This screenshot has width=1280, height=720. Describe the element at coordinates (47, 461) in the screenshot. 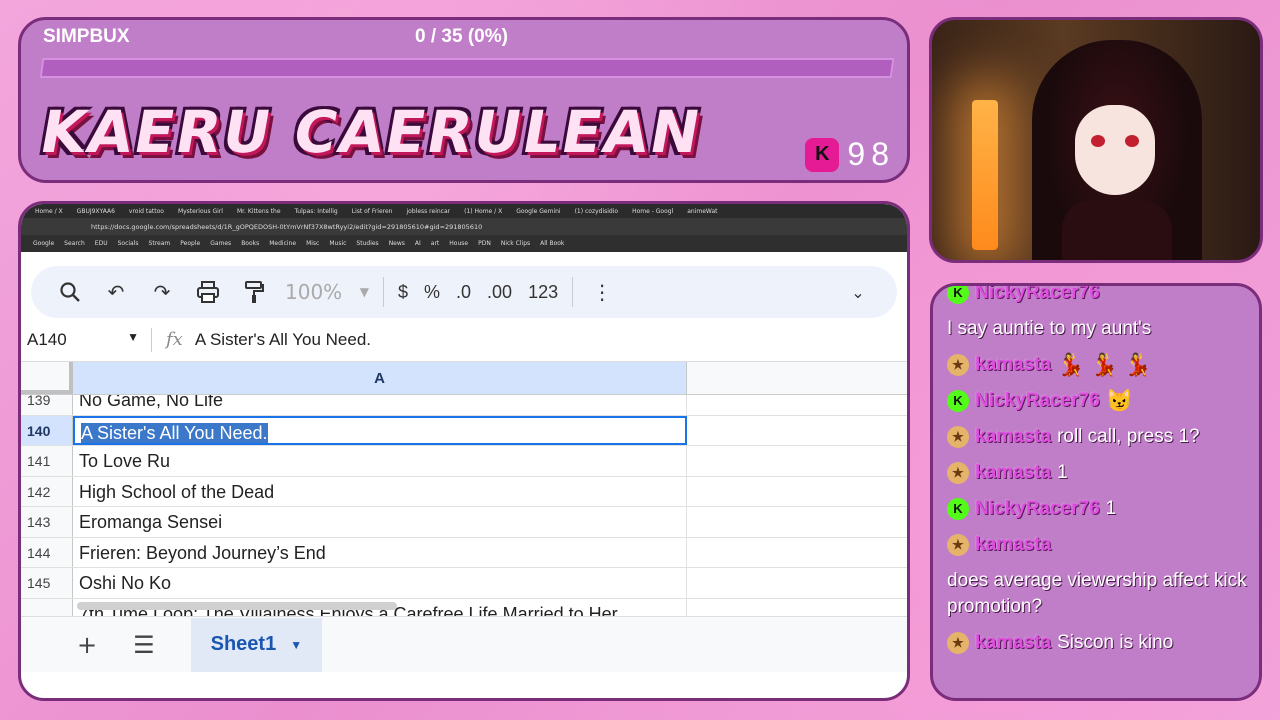

I see `row-number: 141` at that location.